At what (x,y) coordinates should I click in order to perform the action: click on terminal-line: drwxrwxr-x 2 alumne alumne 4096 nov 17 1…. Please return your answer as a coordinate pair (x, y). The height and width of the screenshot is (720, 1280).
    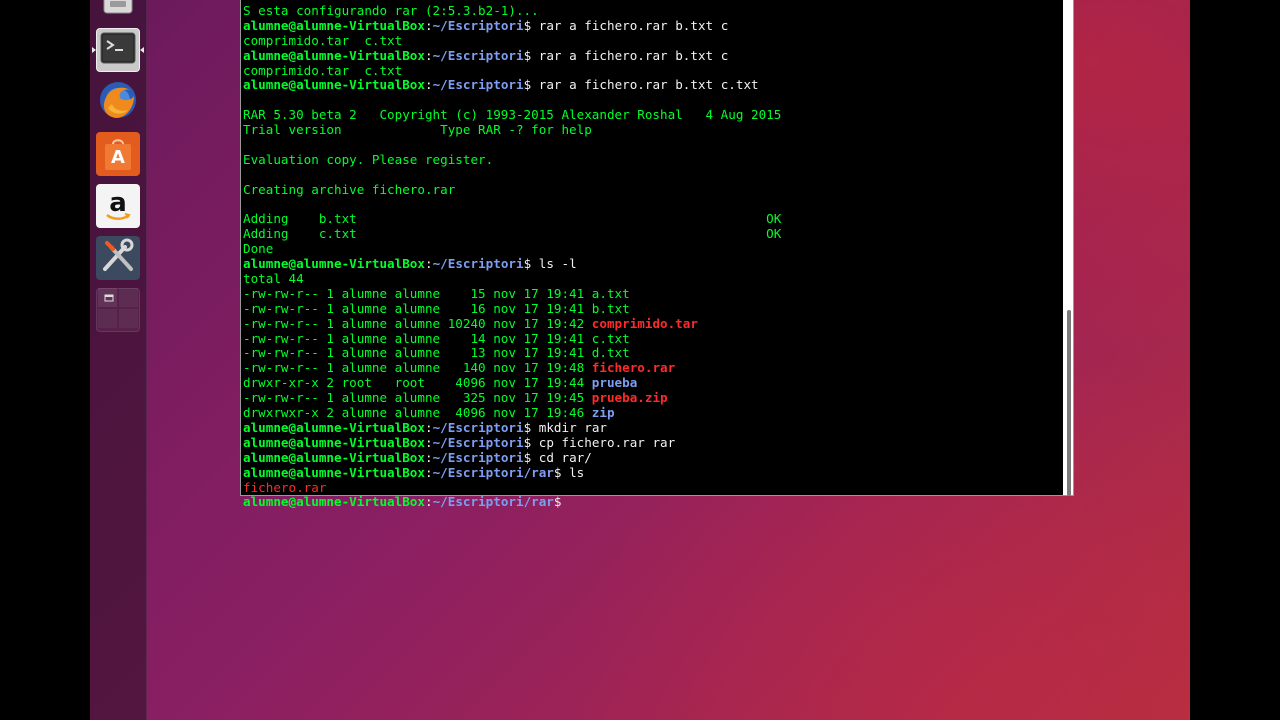
    Looking at the image, I should click on (651, 413).